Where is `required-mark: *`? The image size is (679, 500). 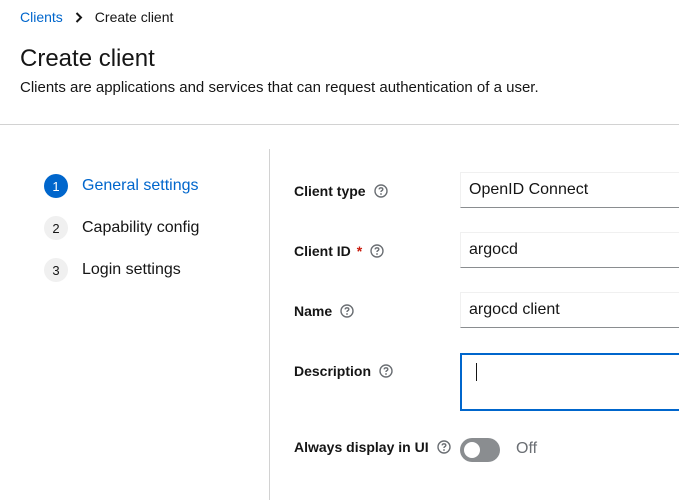
required-mark: * is located at coordinates (359, 251).